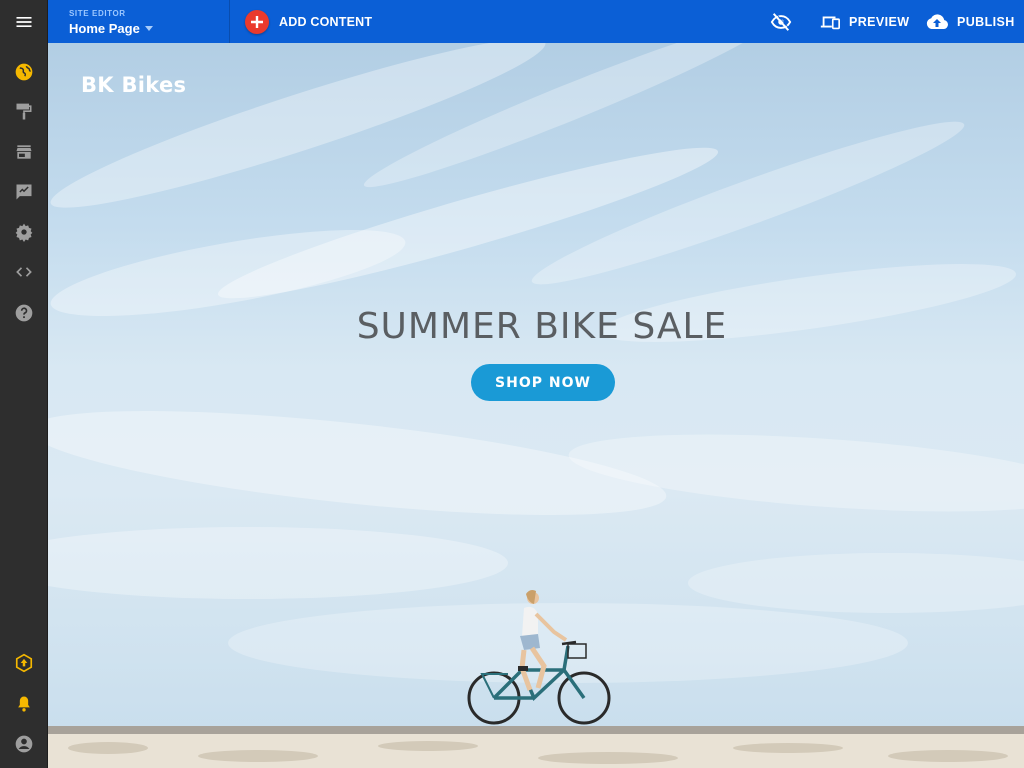 This screenshot has height=768, width=1024. Describe the element at coordinates (24, 704) in the screenshot. I see `notifications-icon` at that location.